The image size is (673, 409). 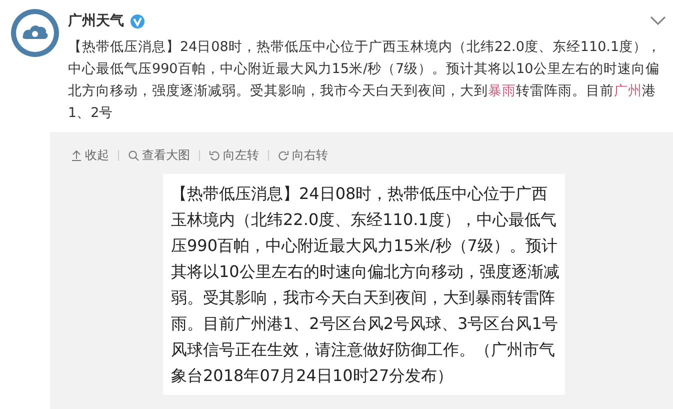 What do you see at coordinates (234, 155) in the screenshot?
I see `rotate-left-button: 向左转` at bounding box center [234, 155].